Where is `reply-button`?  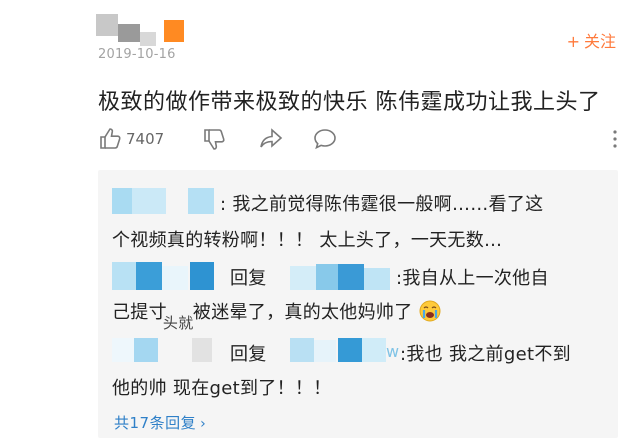 reply-button is located at coordinates (325, 139).